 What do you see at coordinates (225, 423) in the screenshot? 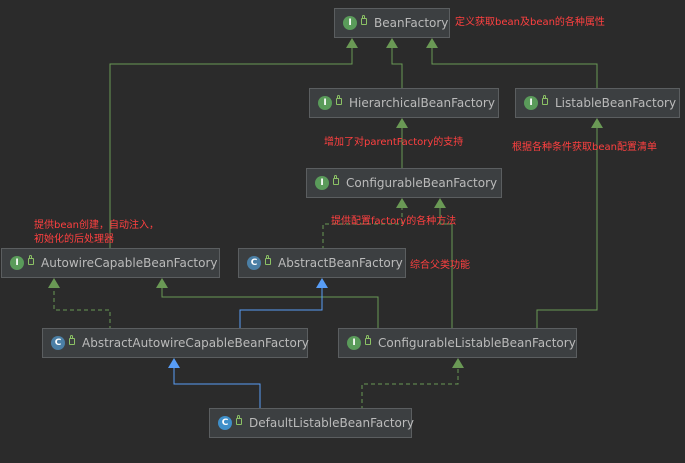
I see `class-icon: C` at bounding box center [225, 423].